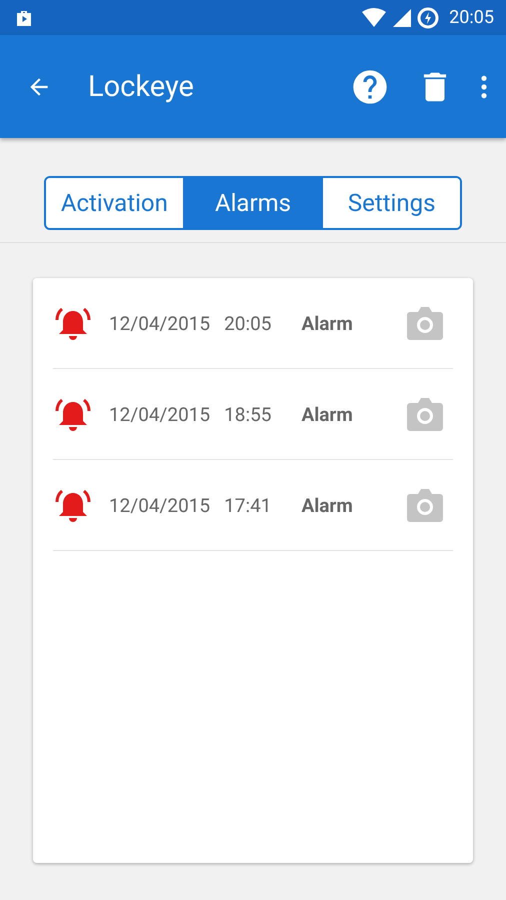  Describe the element at coordinates (141, 87) in the screenshot. I see `app-title: Lockeye` at that location.